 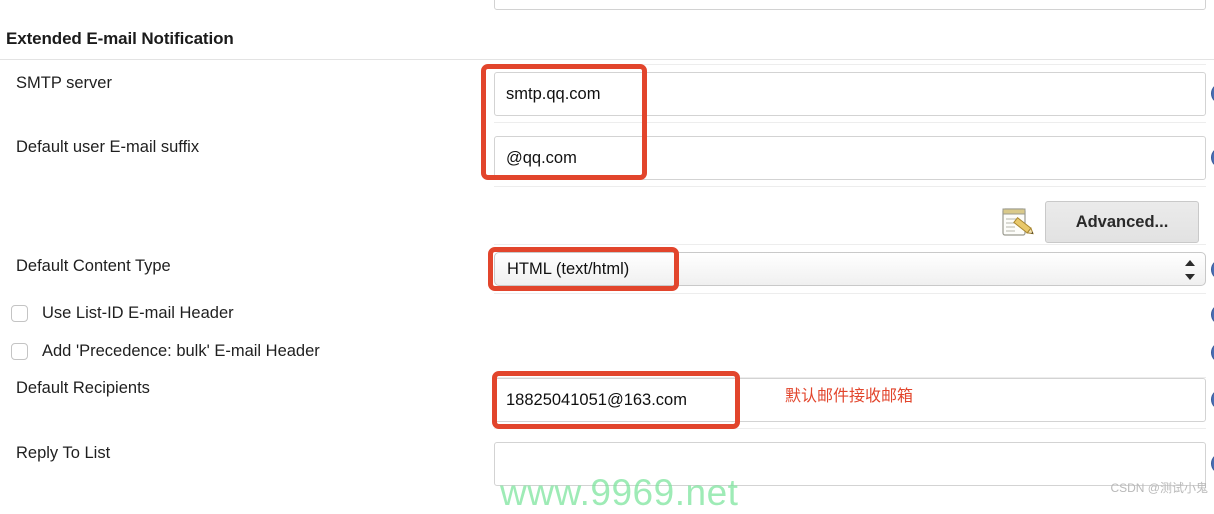 I want to click on checkbox-row-precedence-bulk: Add 'Precedence: bulk' E-mail Header, so click(x=165, y=351).